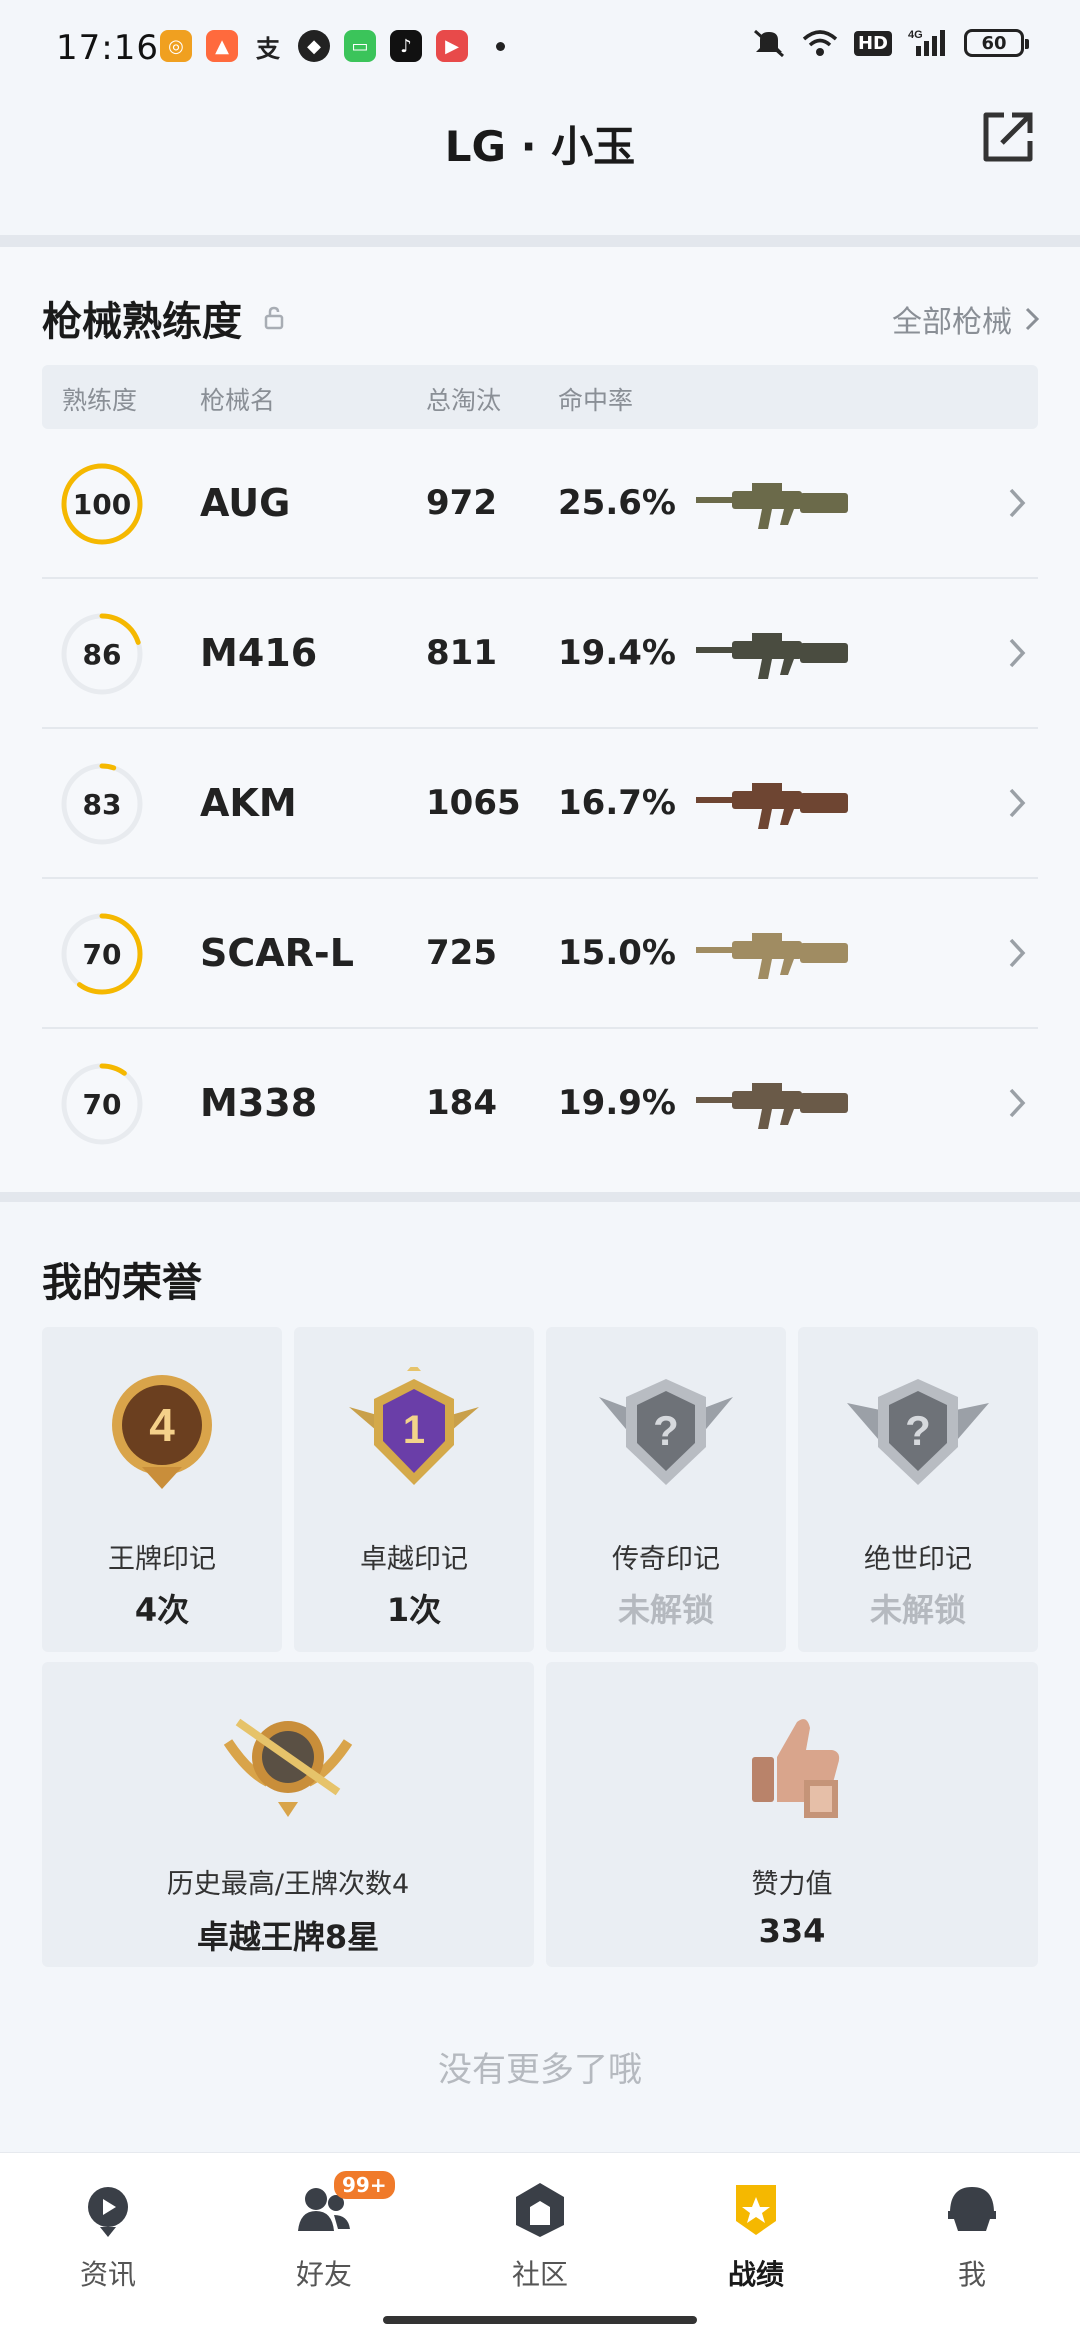 The width and height of the screenshot is (1080, 2340). Describe the element at coordinates (755, 2274) in the screenshot. I see `nav-label: 战绩` at that location.